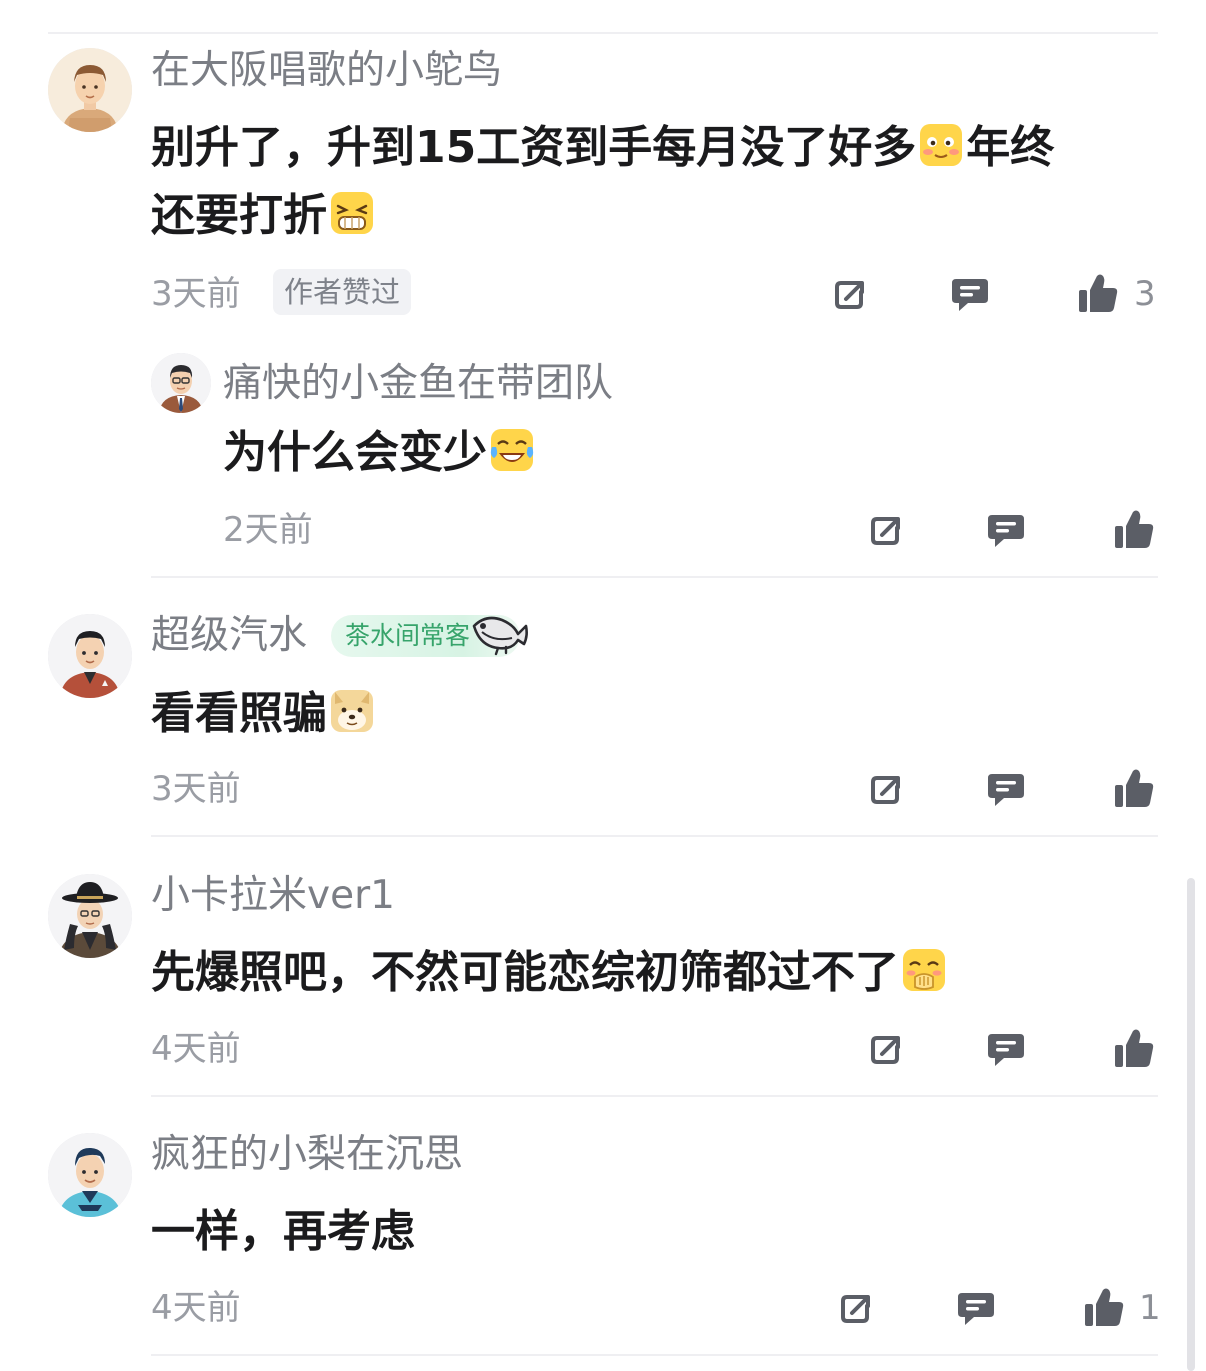  What do you see at coordinates (418, 384) in the screenshot?
I see `username: 痛快的小金鱼在带团队` at bounding box center [418, 384].